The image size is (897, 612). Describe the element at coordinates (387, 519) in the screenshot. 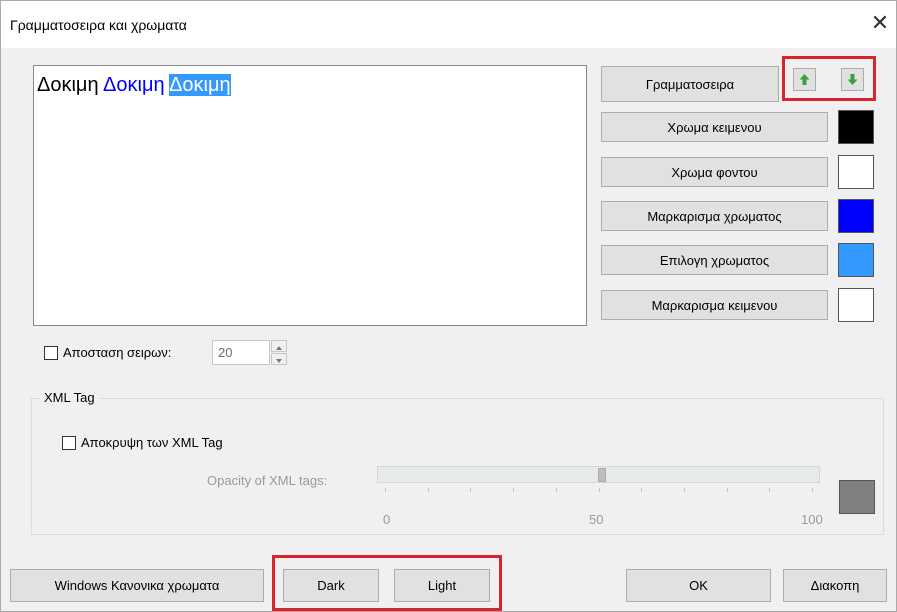

I see `slider-min-label: 0` at that location.